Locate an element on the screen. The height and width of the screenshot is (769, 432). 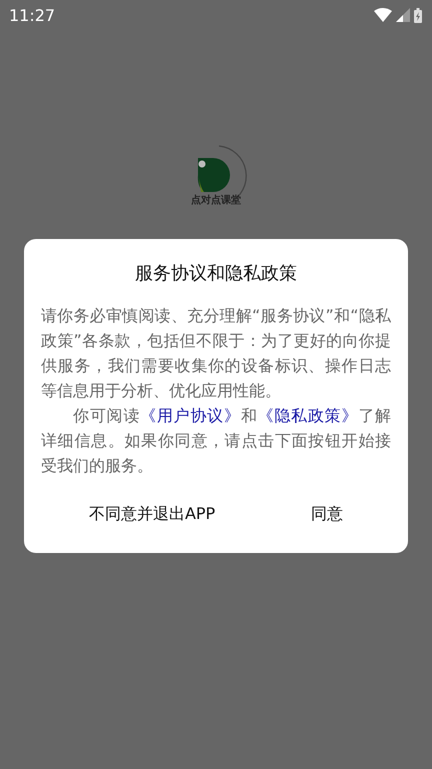
dialog-paragraph: 请你务必审慎阅读、充分理解“服务协议”和“隐私政策”各条款，包括但不限于：为了更好的向你提供服务，我们需要收集你的设备标识、操作日志等信息用于分析、优化应用性能。 is located at coordinates (216, 353).